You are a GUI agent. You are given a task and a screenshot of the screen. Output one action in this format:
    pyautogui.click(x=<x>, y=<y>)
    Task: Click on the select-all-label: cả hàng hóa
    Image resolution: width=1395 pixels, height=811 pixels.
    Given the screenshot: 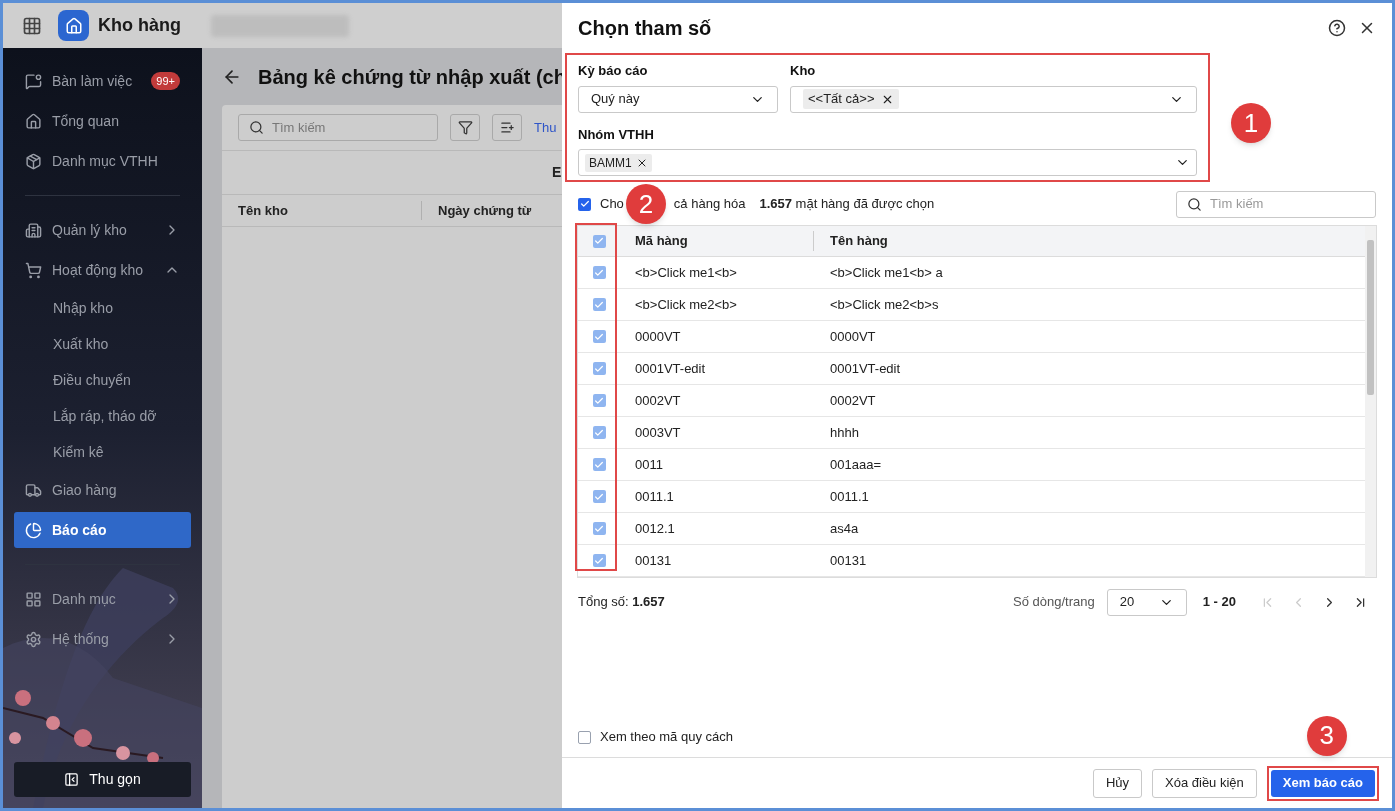 What is the action you would take?
    pyautogui.click(x=709, y=204)
    